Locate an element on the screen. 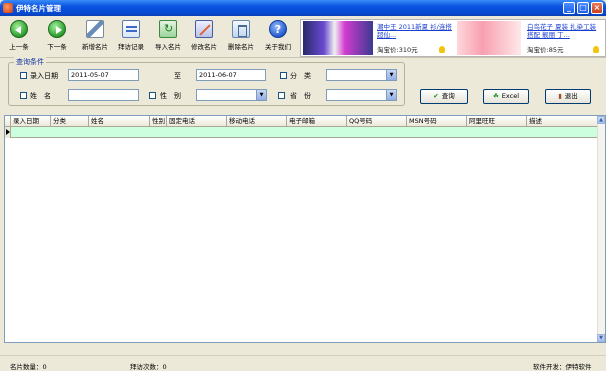 This screenshot has height=371, width=606. card-count: 名片数量：0 is located at coordinates (28, 367).